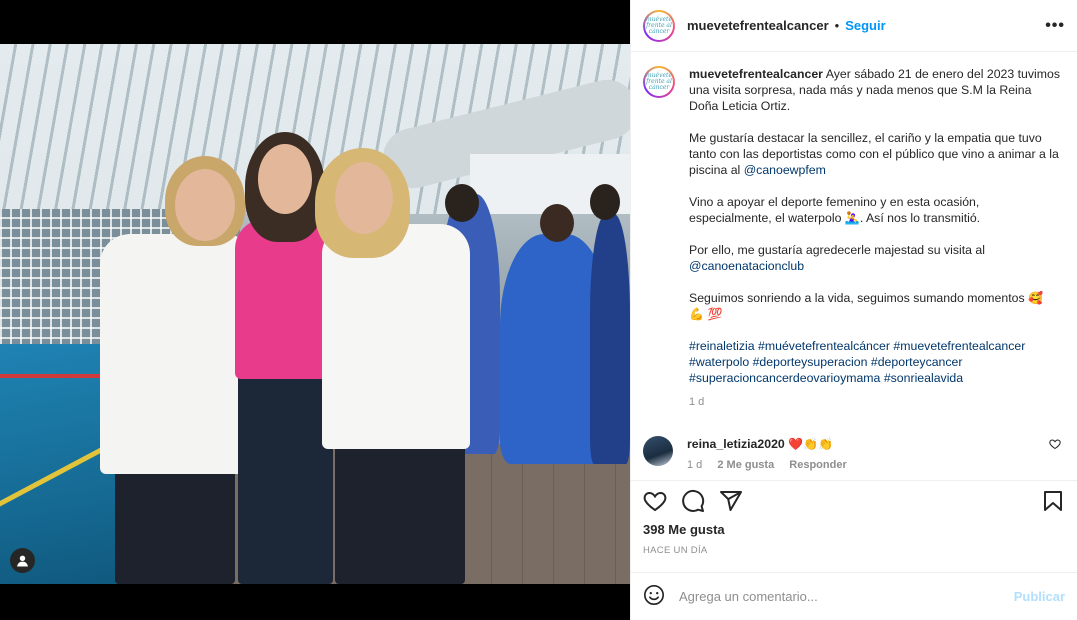  Describe the element at coordinates (854, 550) in the screenshot. I see `post-date: HACE UN DÍA` at that location.